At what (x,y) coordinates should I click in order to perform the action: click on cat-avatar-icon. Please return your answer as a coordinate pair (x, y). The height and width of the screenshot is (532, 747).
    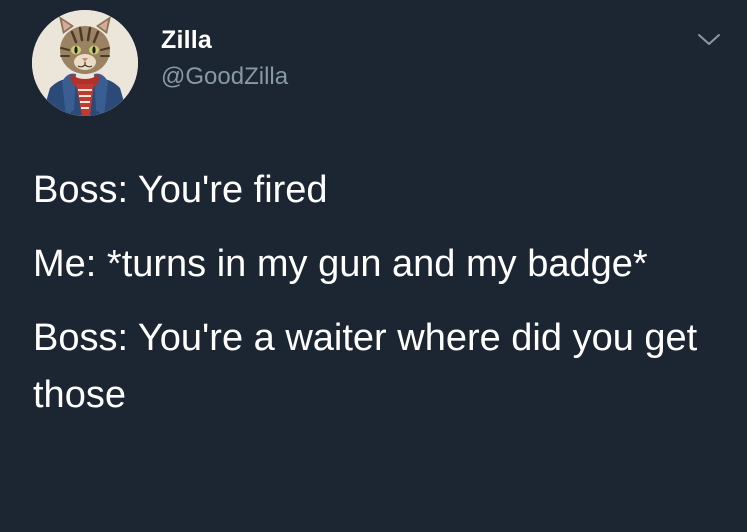
    Looking at the image, I should click on (85, 63).